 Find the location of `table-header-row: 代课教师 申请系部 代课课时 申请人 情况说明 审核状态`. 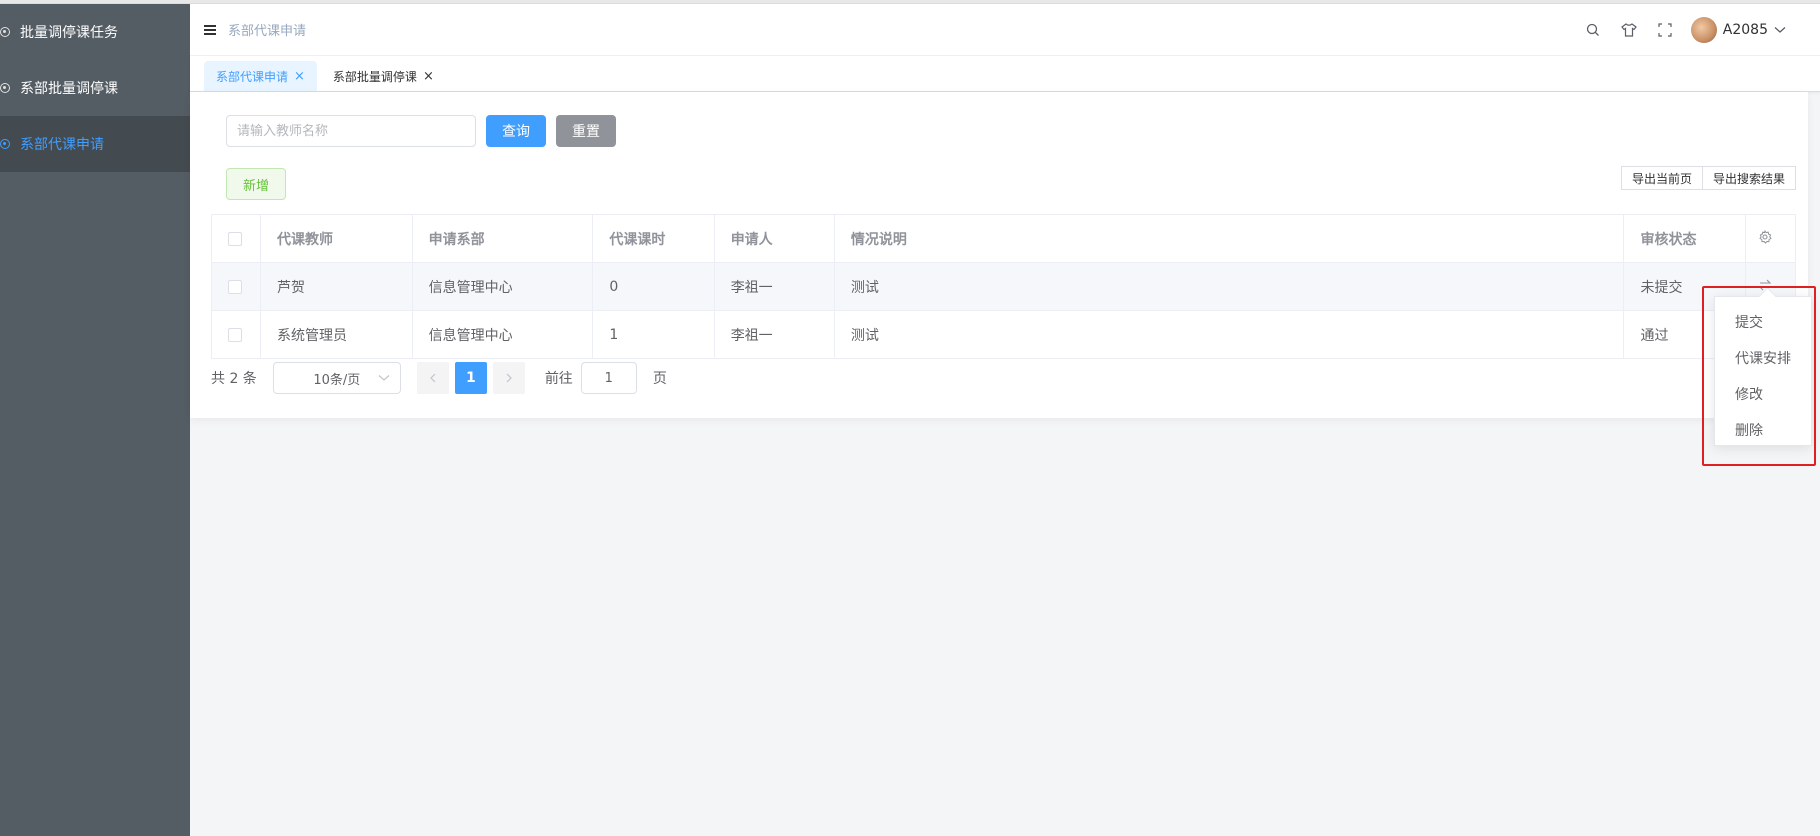

table-header-row: 代课教师 申请系部 代课课时 申请人 情况说明 审核状态 is located at coordinates (1004, 238).